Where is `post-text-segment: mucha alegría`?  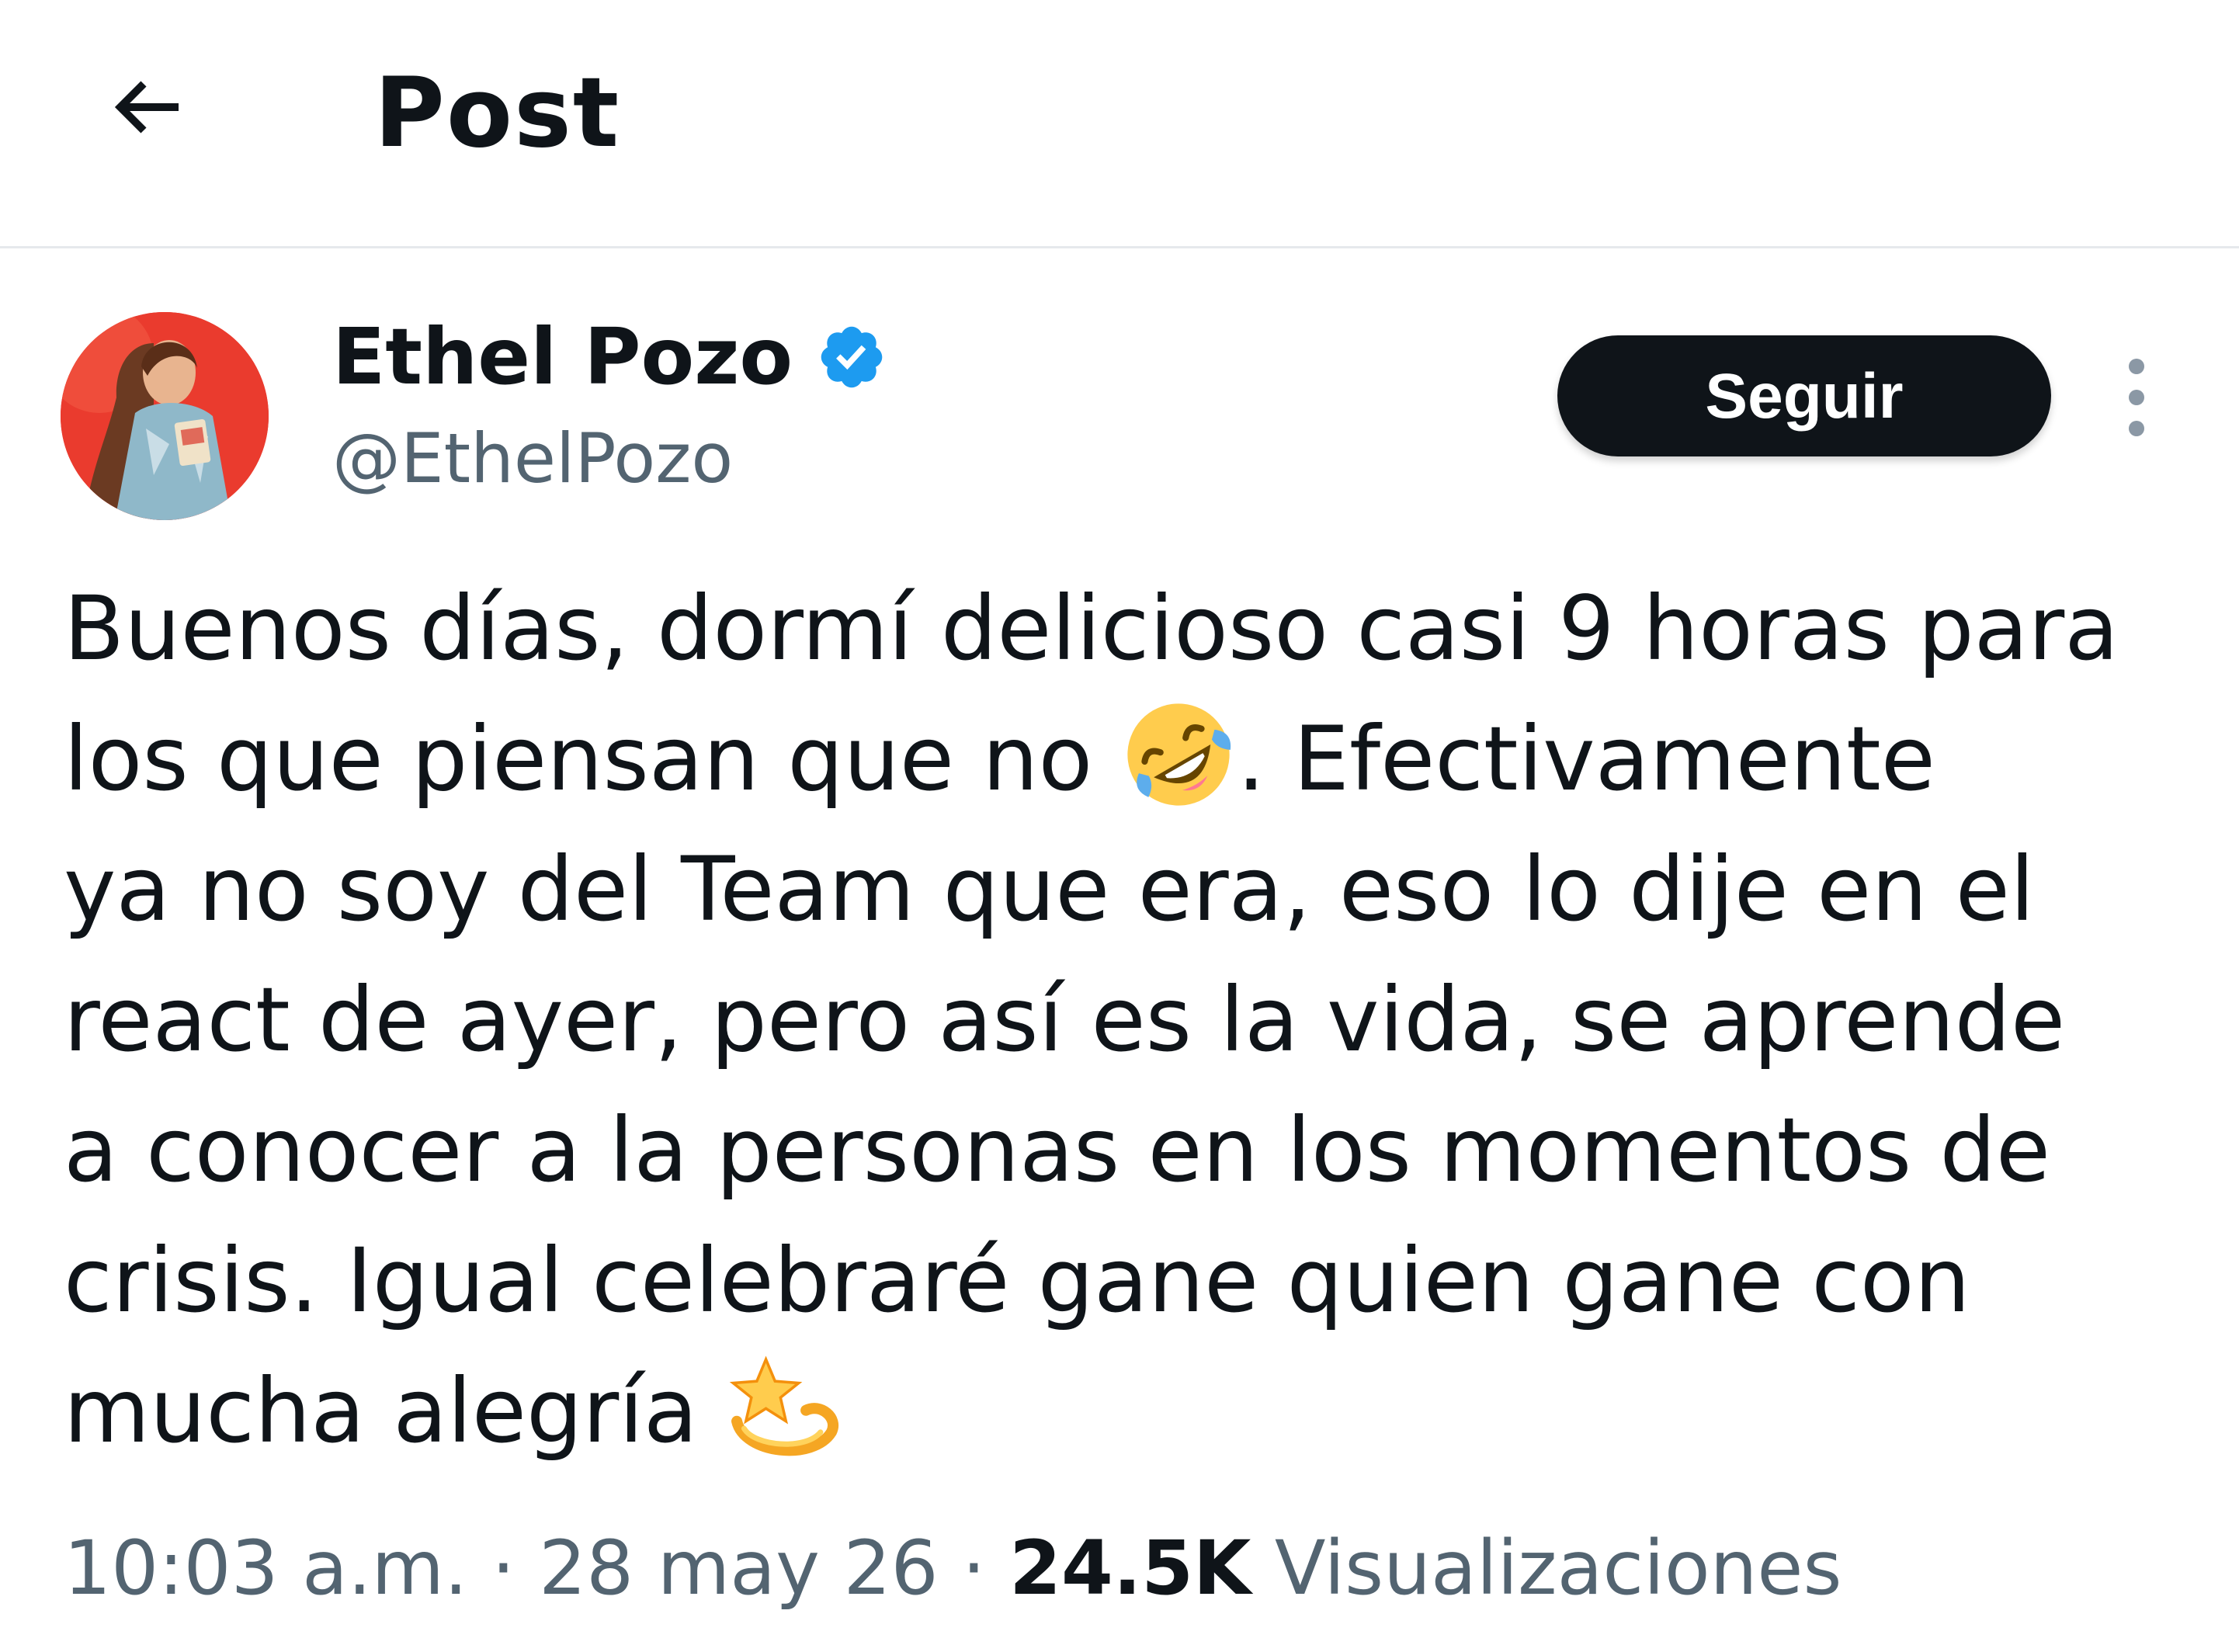
post-text-segment: mucha alegría is located at coordinates (395, 1411).